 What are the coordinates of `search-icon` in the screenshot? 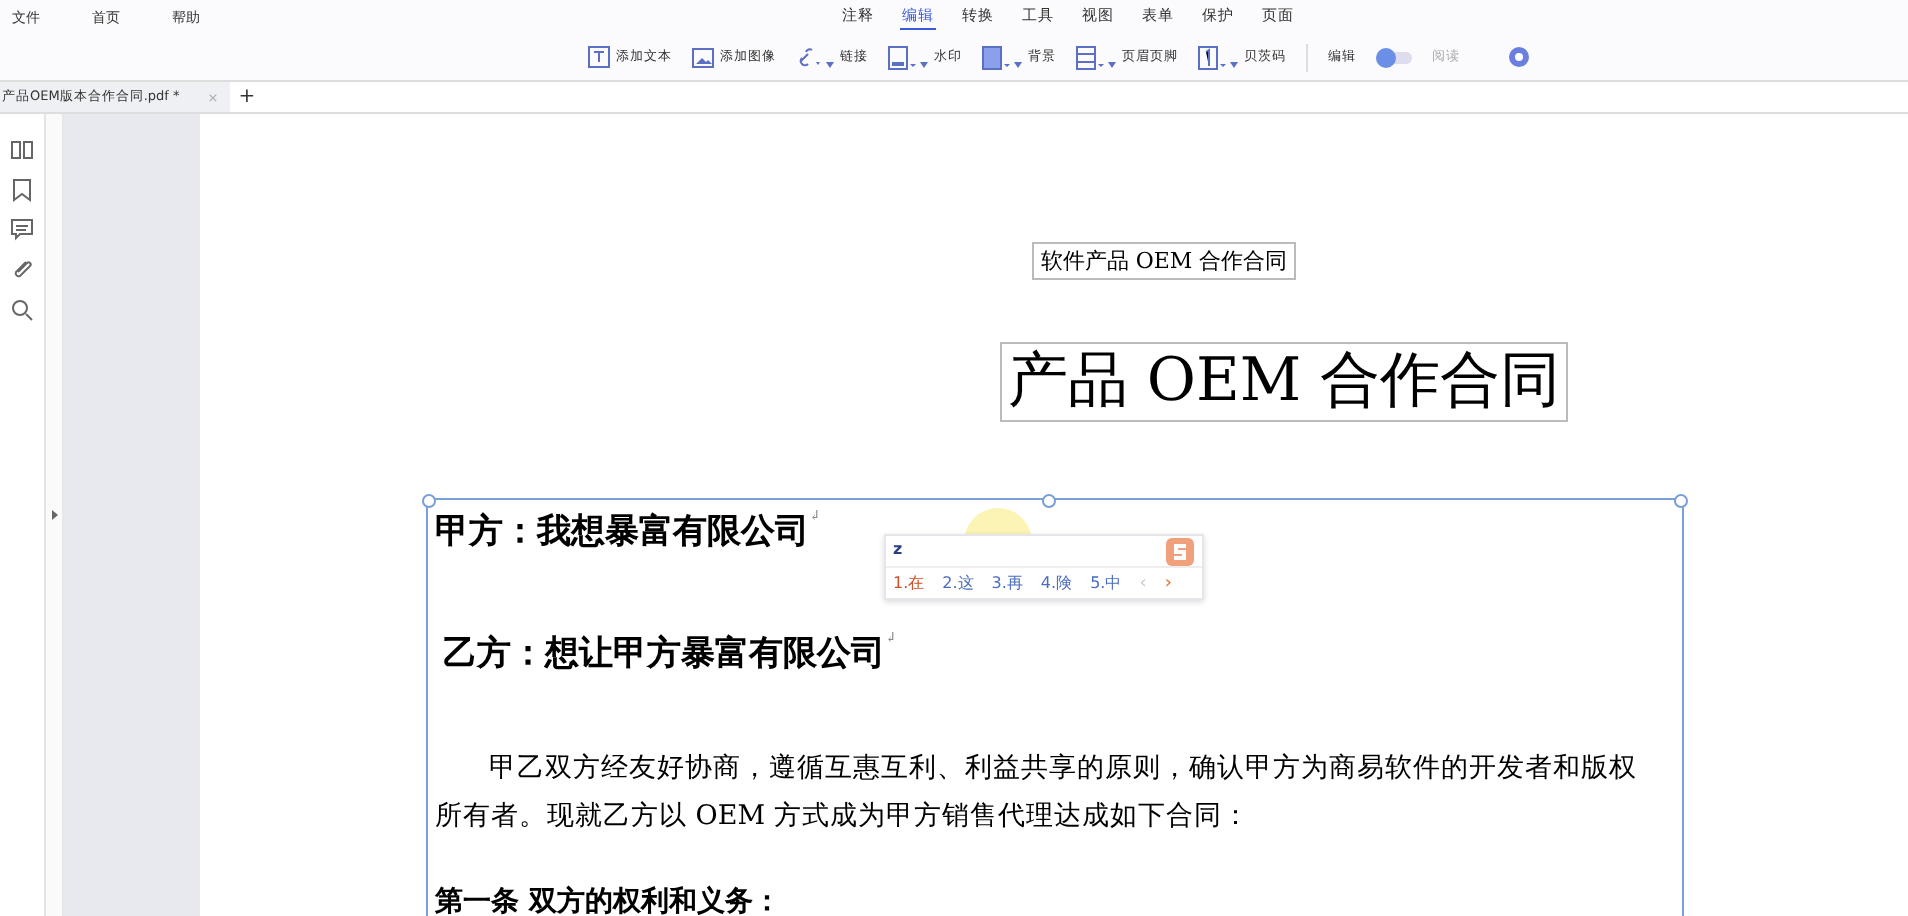 It's located at (22, 310).